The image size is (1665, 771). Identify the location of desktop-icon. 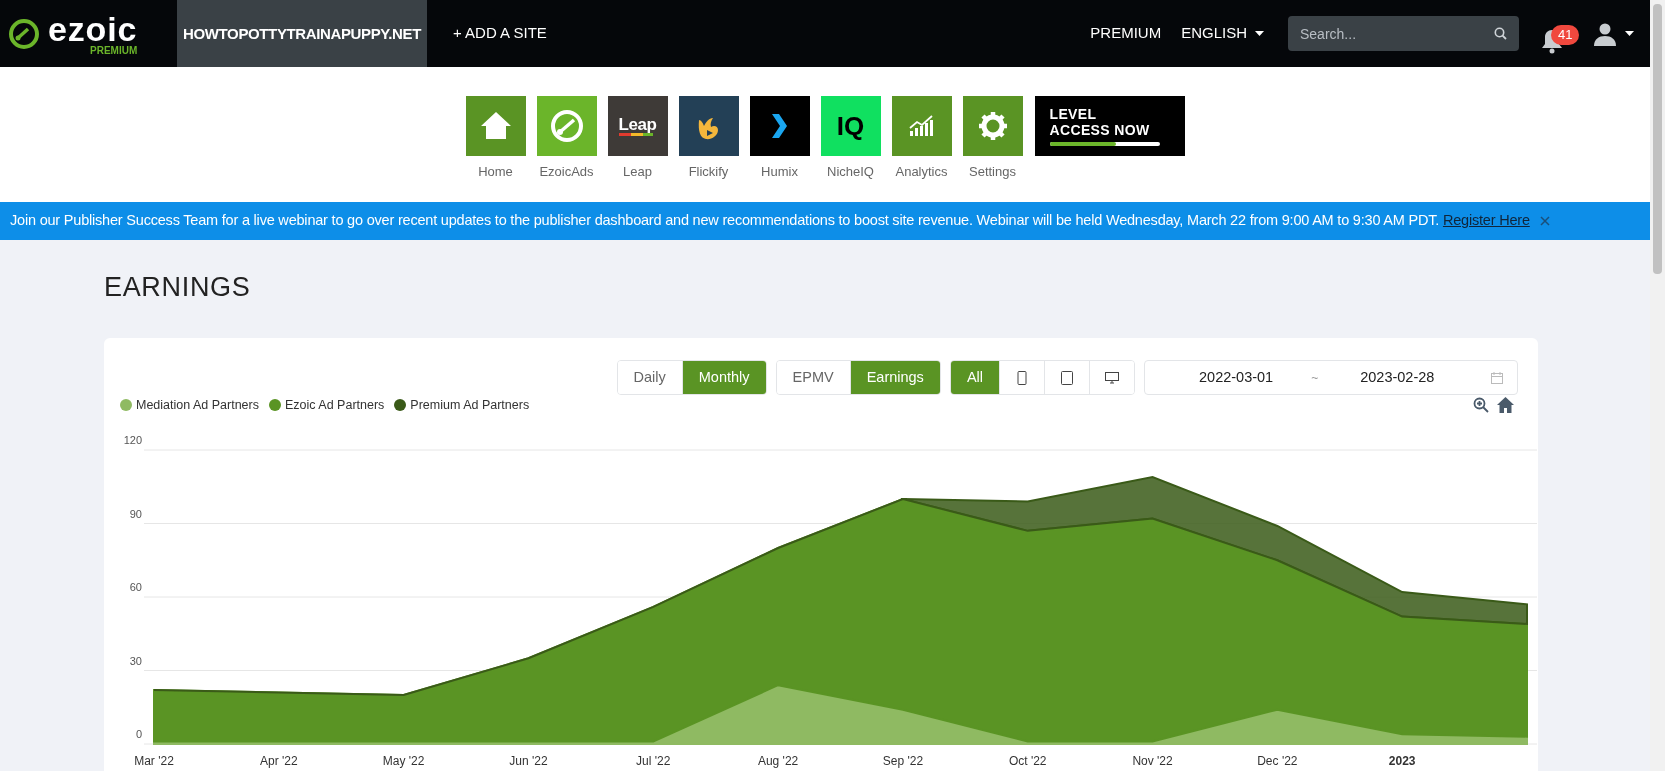
(1112, 377).